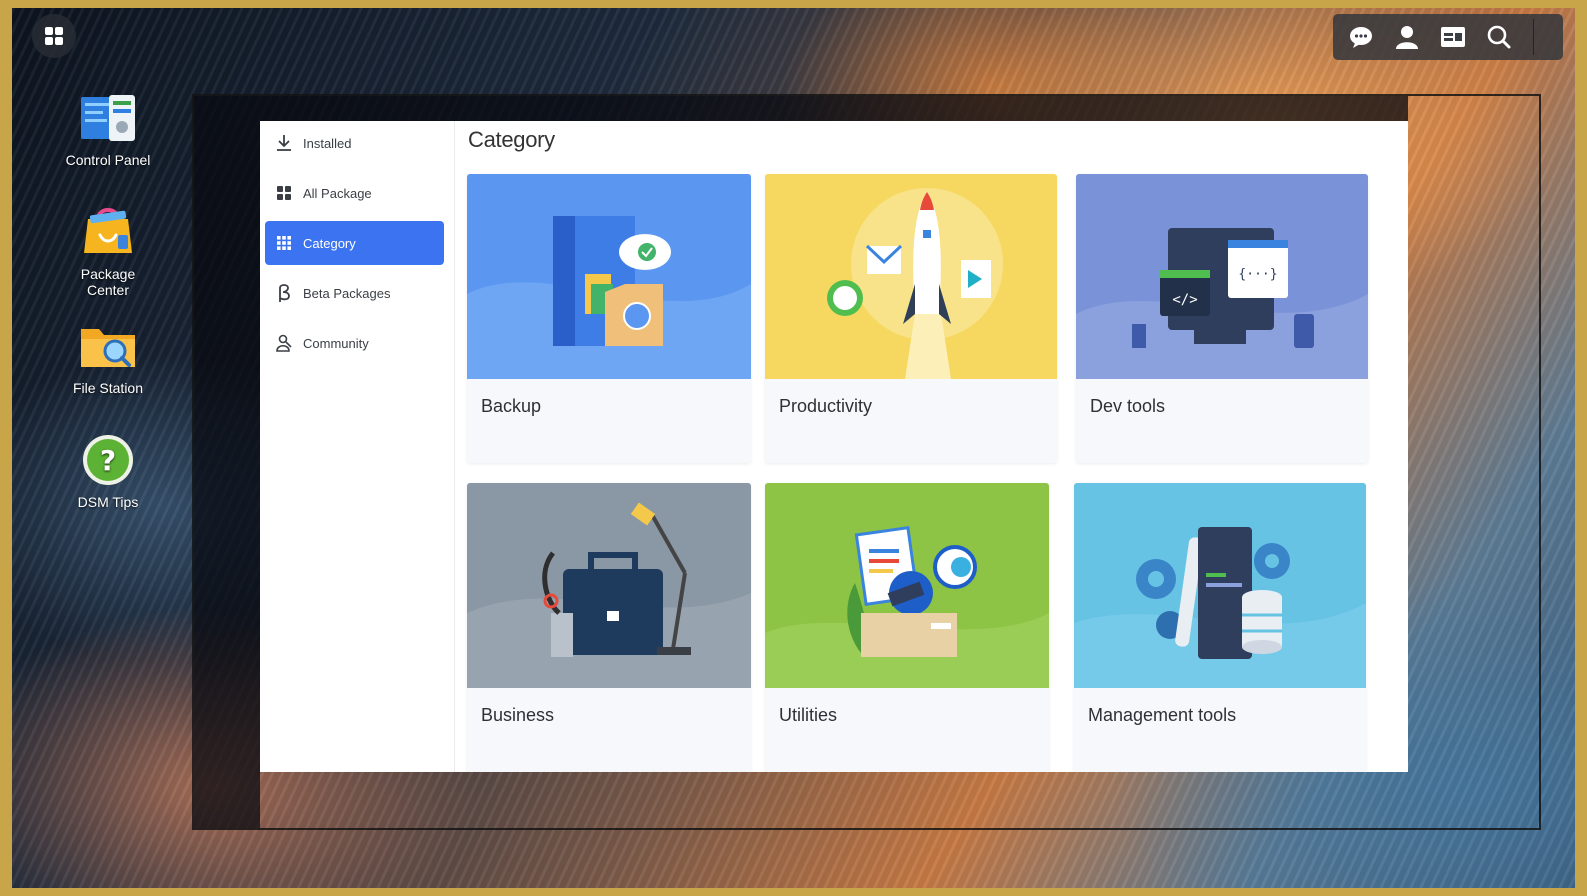 Image resolution: width=1587 pixels, height=896 pixels. Describe the element at coordinates (337, 193) in the screenshot. I see `sidebar-item-label: All Package` at that location.